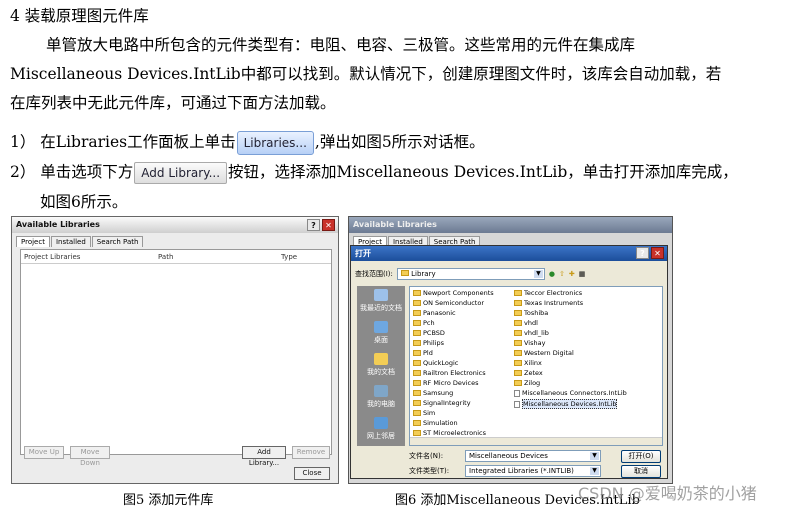 This screenshot has height=510, width=803. I want to click on step-1-text-end: ,弹出如图5所示对话框。, so click(399, 142).